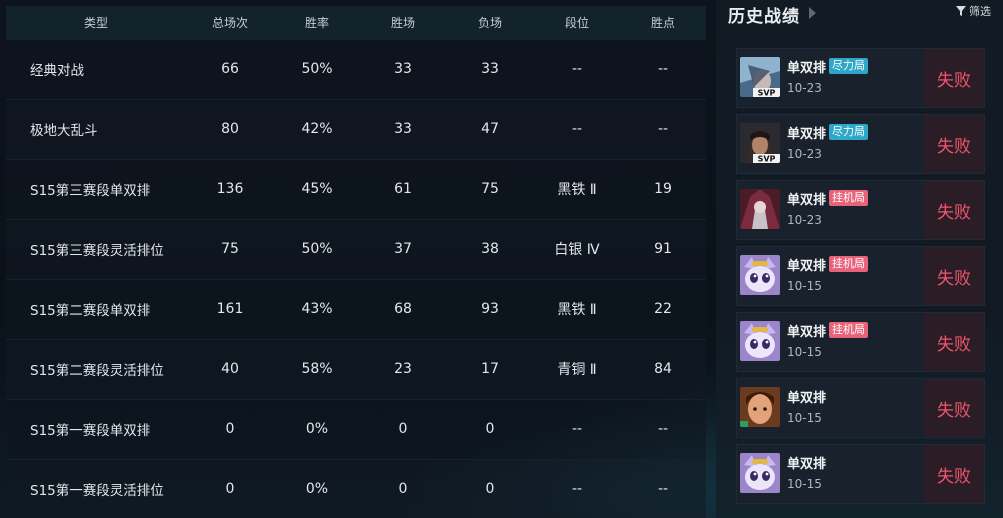 This screenshot has height=518, width=1003. Describe the element at coordinates (489, 22) in the screenshot. I see `header-losses: 负场` at that location.